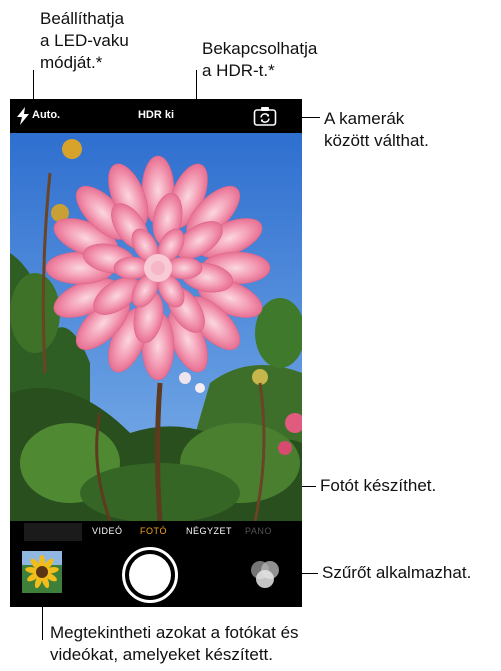  I want to click on filters-callout-text: Szűrőt alkalmazhat., so click(397, 572).